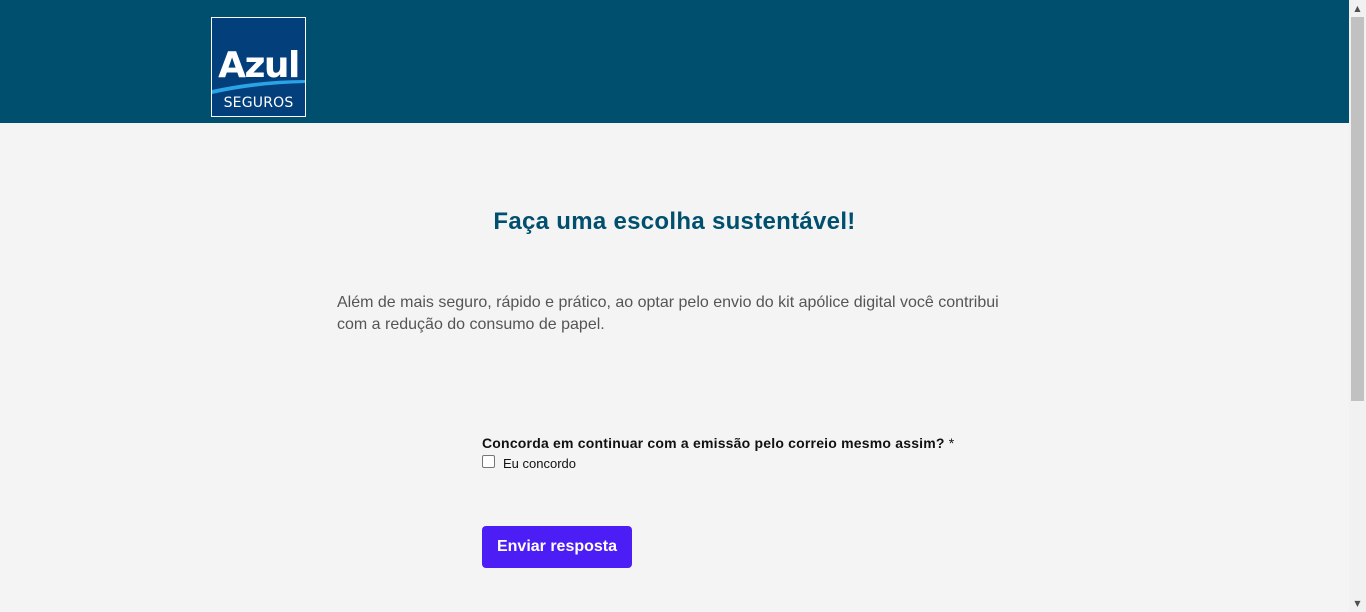 Image resolution: width=1366 pixels, height=612 pixels. I want to click on logo-subtext: SEGUROS, so click(258, 103).